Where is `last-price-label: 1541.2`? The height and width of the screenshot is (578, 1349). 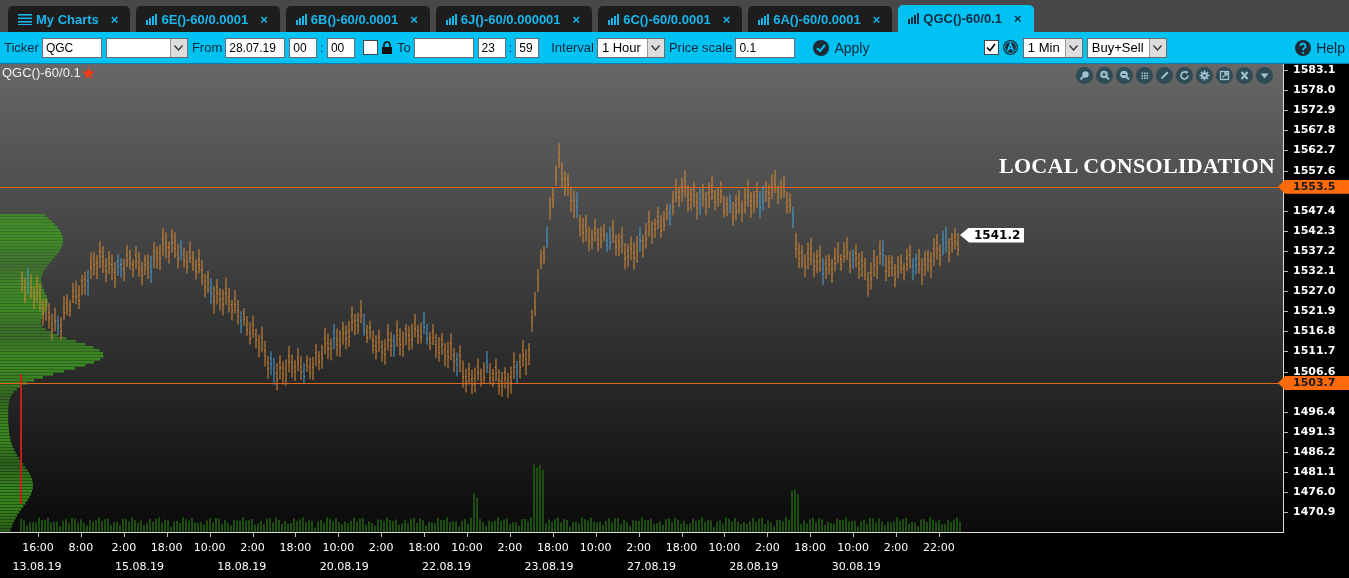
last-price-label: 1541.2 is located at coordinates (992, 235).